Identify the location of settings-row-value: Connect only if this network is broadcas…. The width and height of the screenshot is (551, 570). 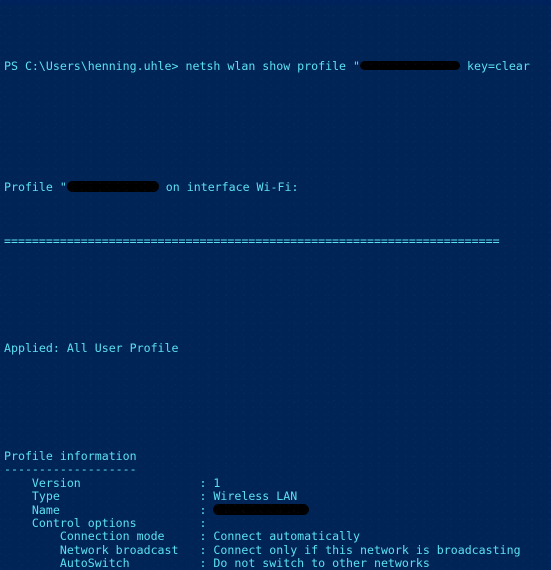
(367, 549).